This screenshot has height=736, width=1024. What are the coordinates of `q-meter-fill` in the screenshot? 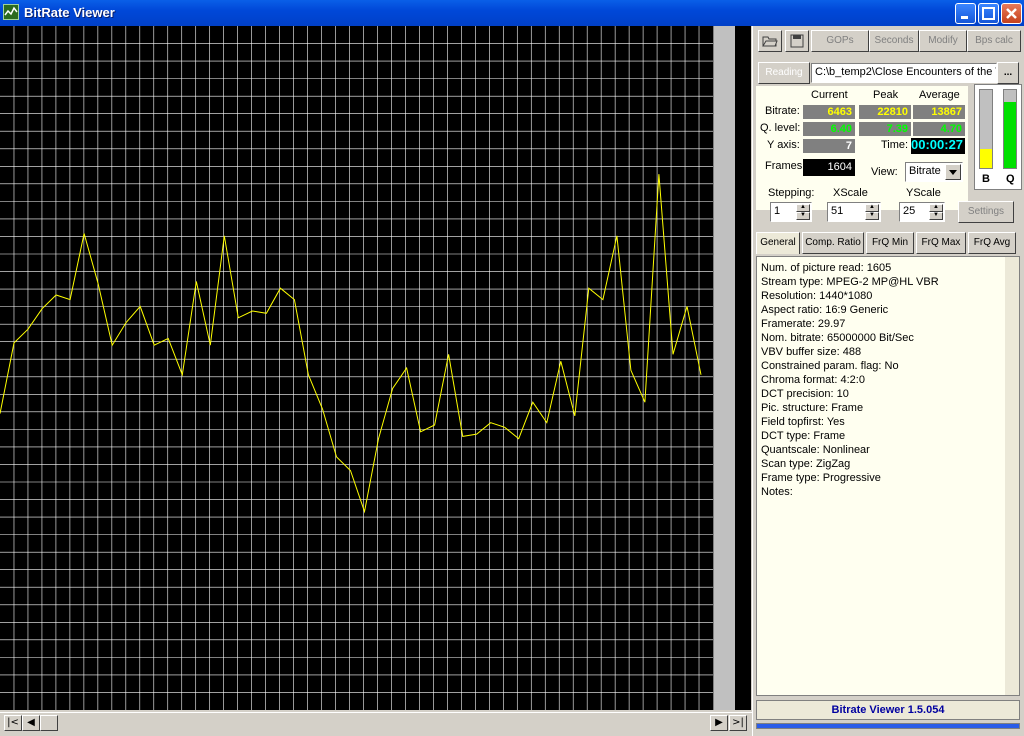 It's located at (1010, 134).